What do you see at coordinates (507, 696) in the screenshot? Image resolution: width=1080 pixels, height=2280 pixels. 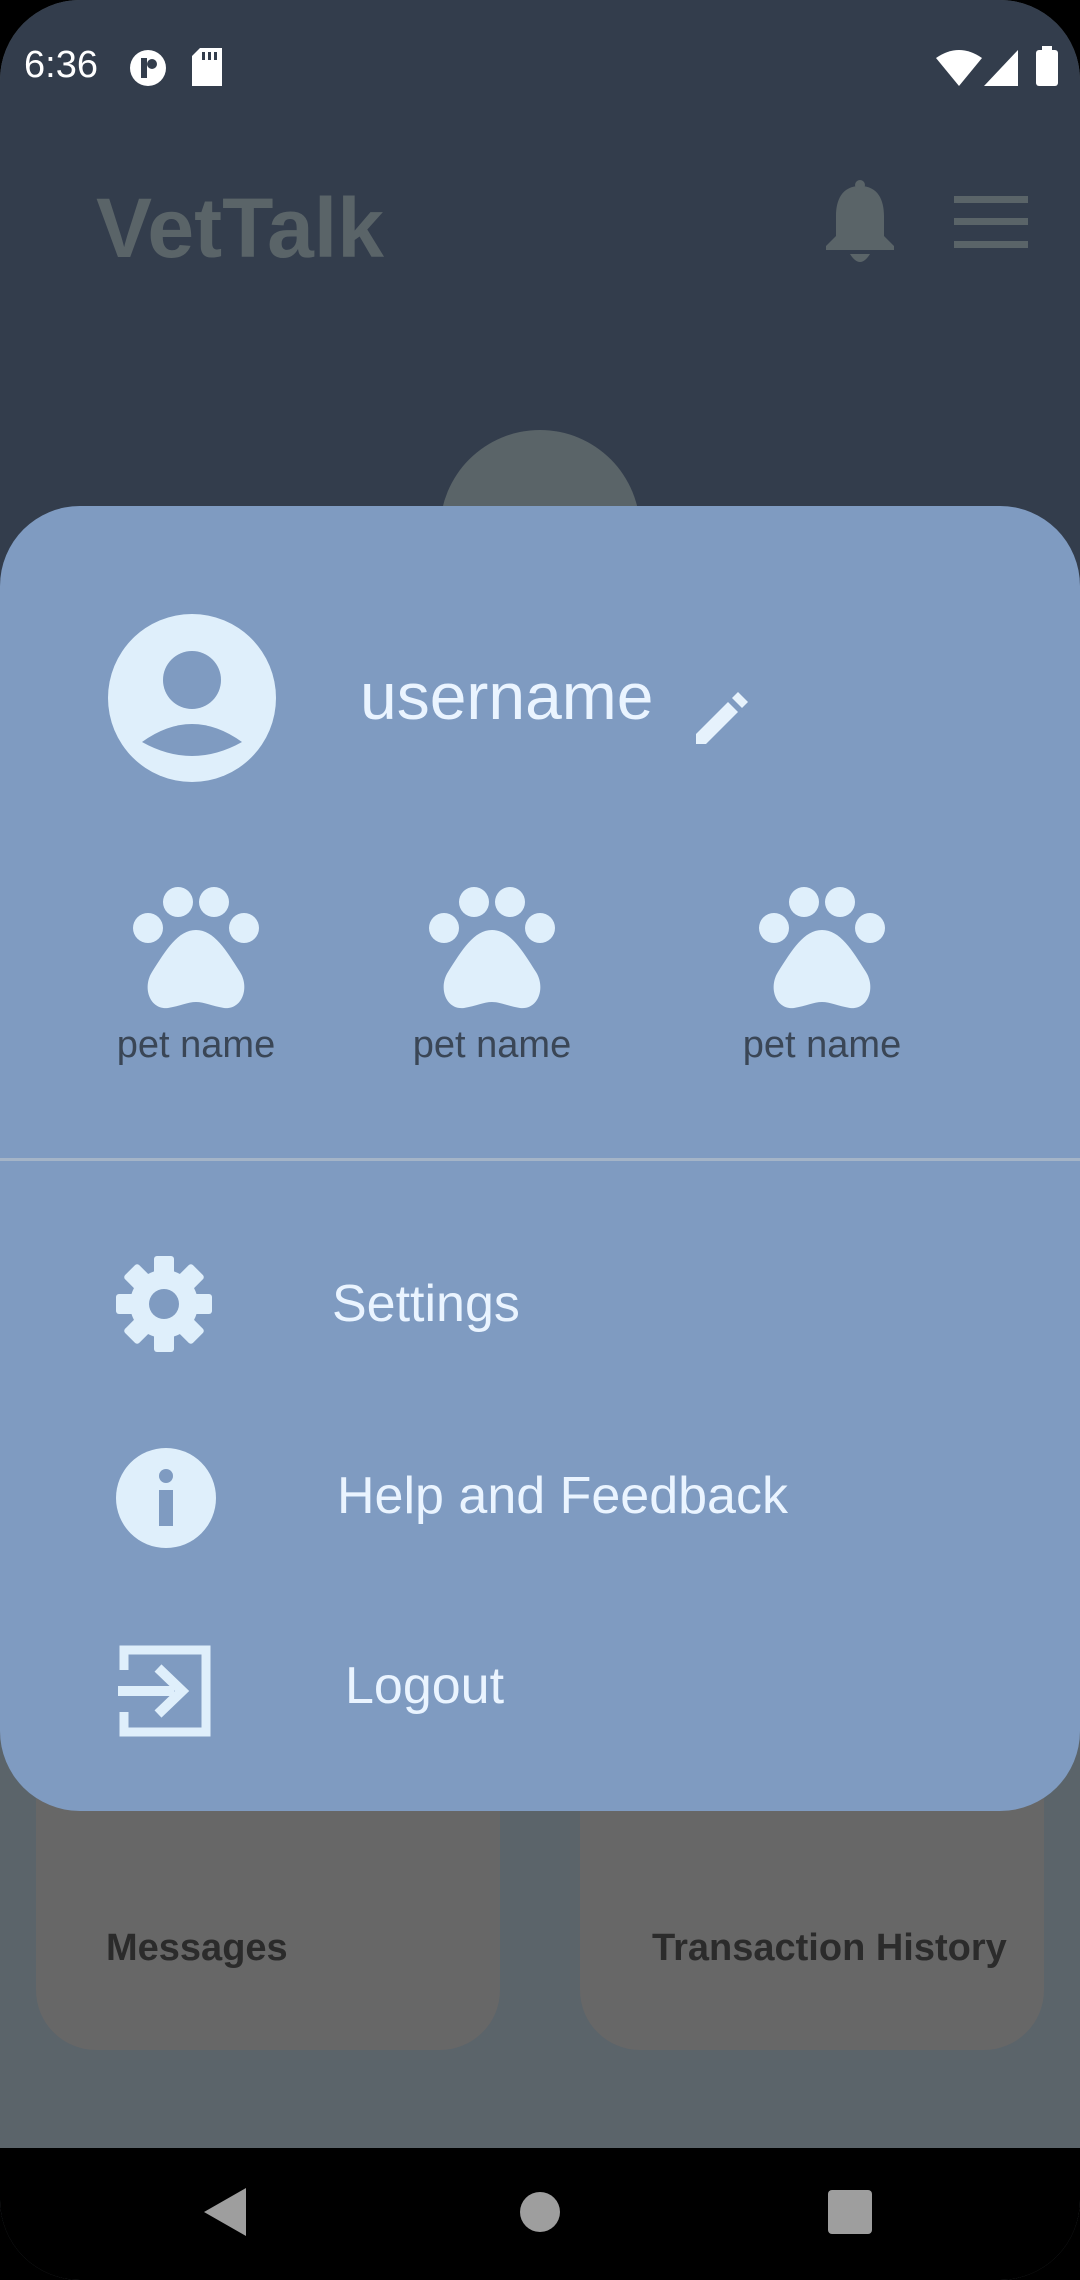 I see `username-text: username` at bounding box center [507, 696].